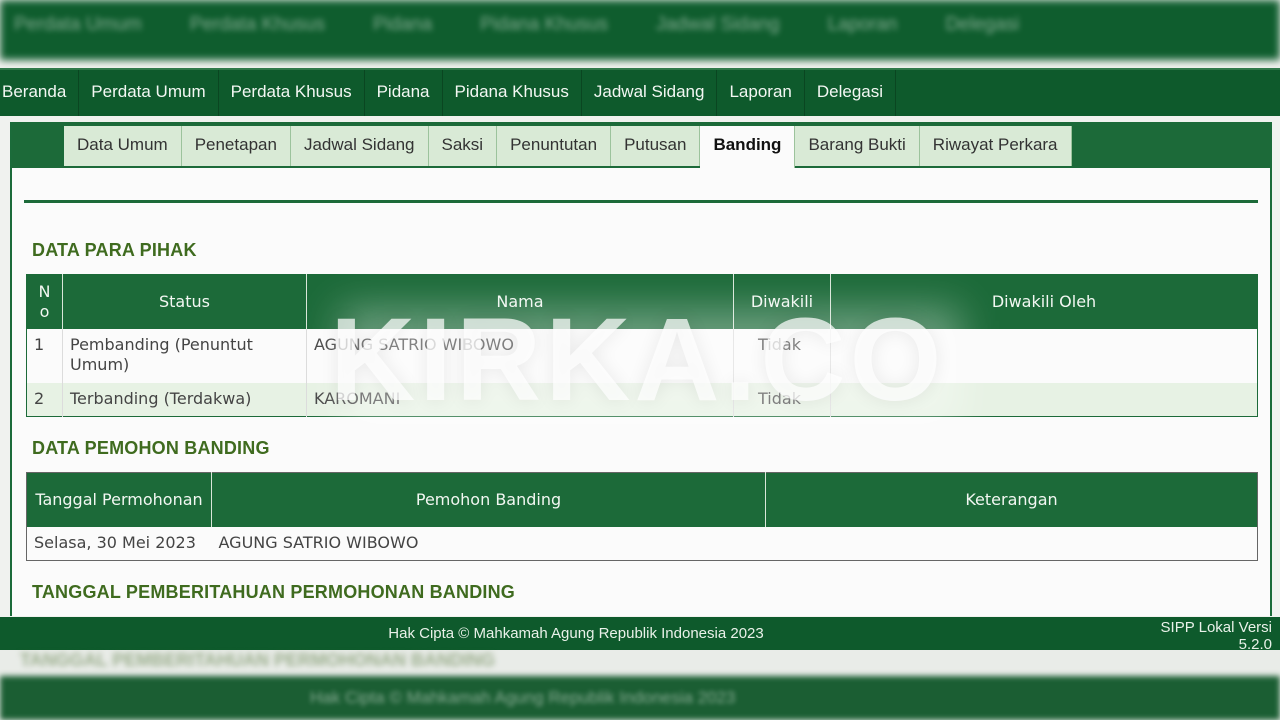 This screenshot has width=1280, height=720. What do you see at coordinates (184, 355) in the screenshot?
I see `cell-status: Pembanding (Penuntut Umum)` at bounding box center [184, 355].